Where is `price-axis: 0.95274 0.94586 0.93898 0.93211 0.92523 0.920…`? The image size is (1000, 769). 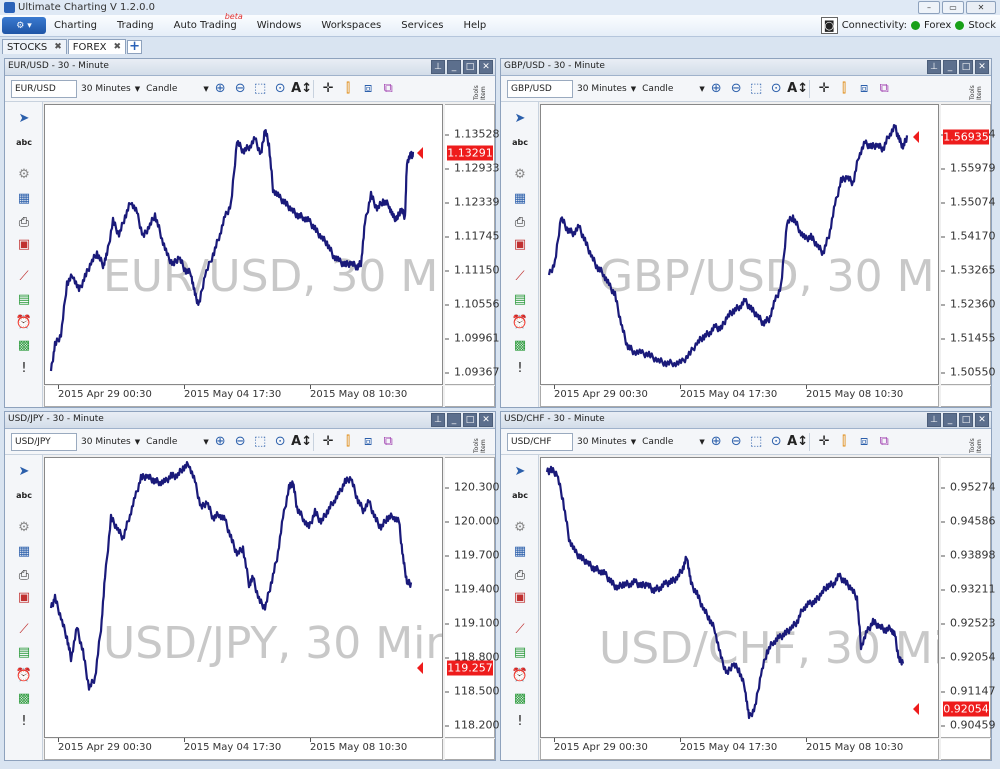 price-axis: 0.95274 0.94586 0.93898 0.93211 0.92523 0.920… is located at coordinates (968, 597).